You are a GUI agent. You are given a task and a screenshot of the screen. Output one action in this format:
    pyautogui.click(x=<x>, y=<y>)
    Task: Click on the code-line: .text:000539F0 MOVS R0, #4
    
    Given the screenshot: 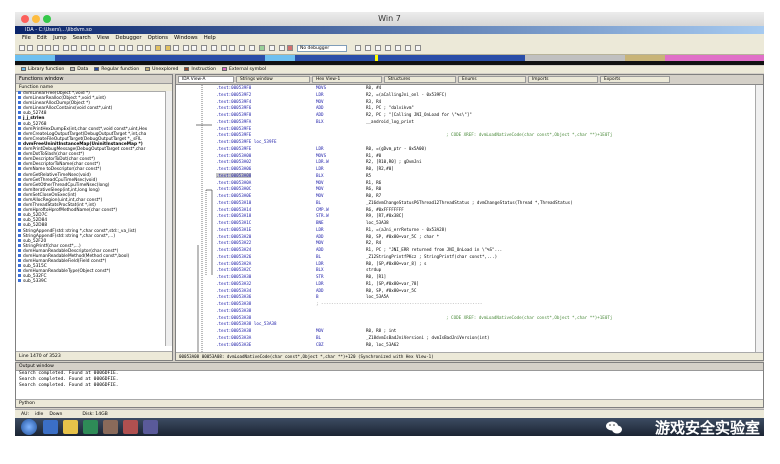 What is the action you would take?
    pyautogui.click(x=298, y=87)
    